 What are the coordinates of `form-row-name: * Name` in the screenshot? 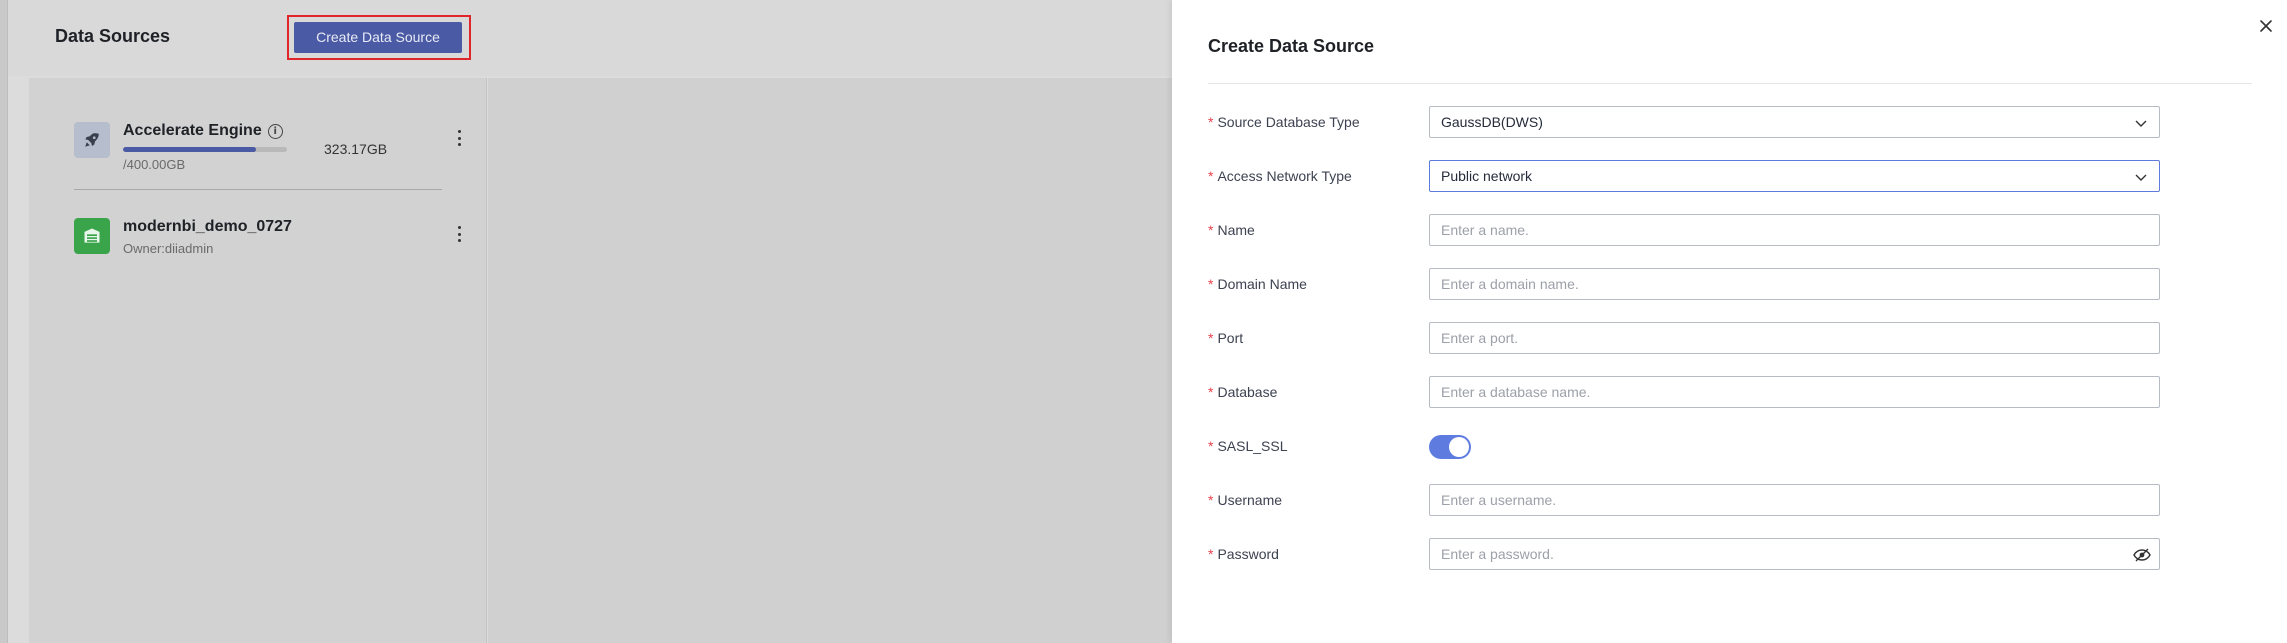 It's located at (1708, 230).